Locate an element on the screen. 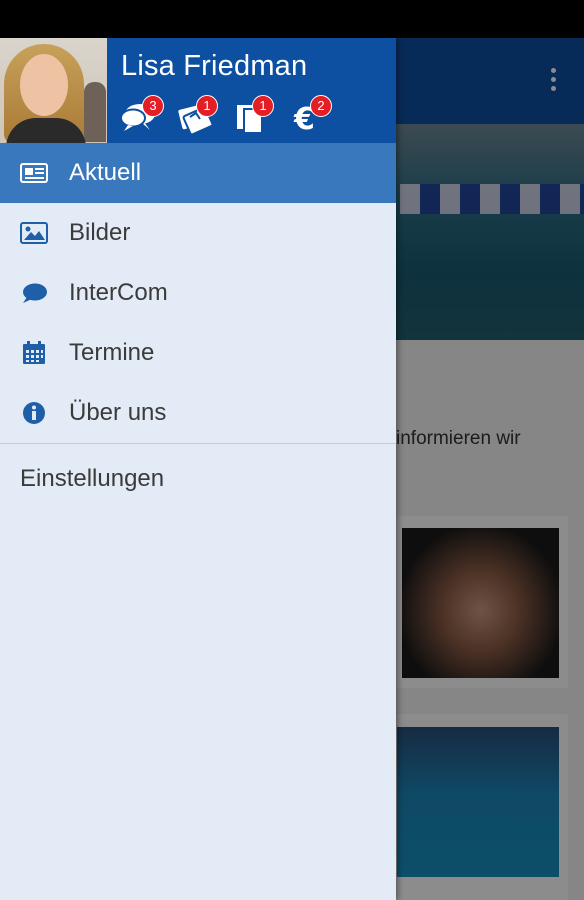 Image resolution: width=584 pixels, height=900 pixels. status-bar is located at coordinates (292, 19).